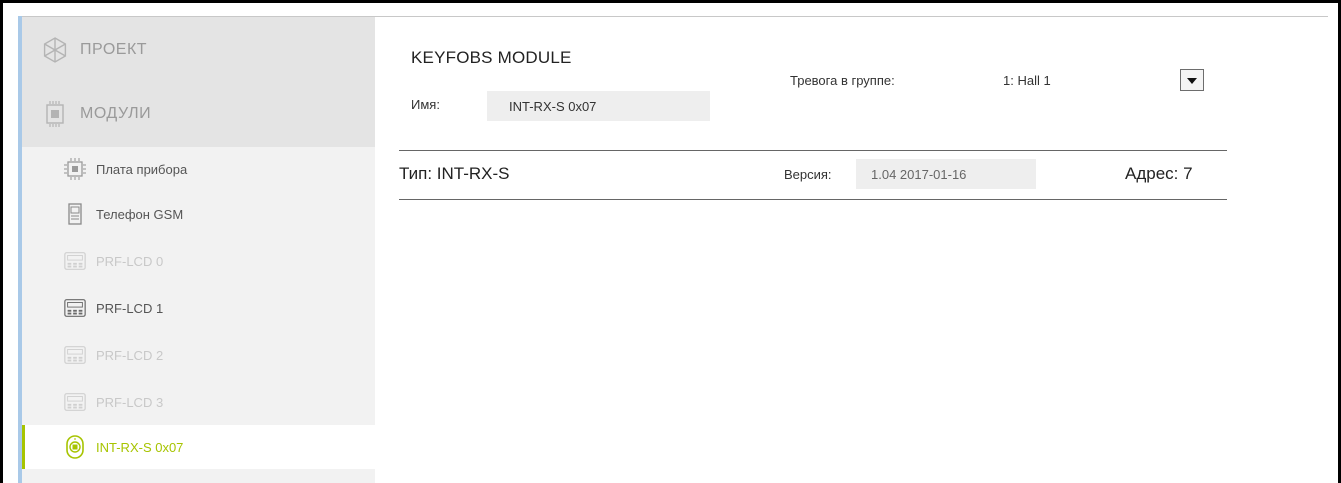  I want to click on sidebar-item-prf-lcd-0: PRF-LCD 0, so click(198, 261).